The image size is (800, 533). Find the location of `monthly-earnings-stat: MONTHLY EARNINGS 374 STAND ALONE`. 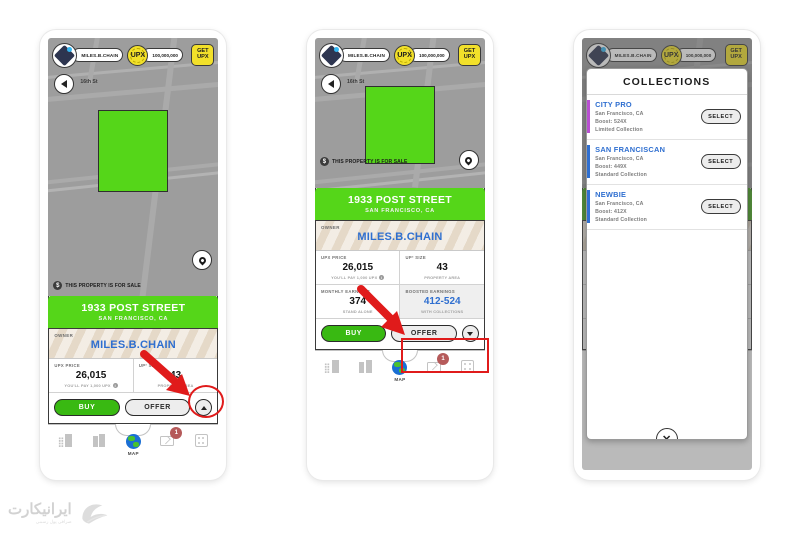

monthly-earnings-stat: MONTHLY EARNINGS 374 STAND ALONE is located at coordinates (358, 301).